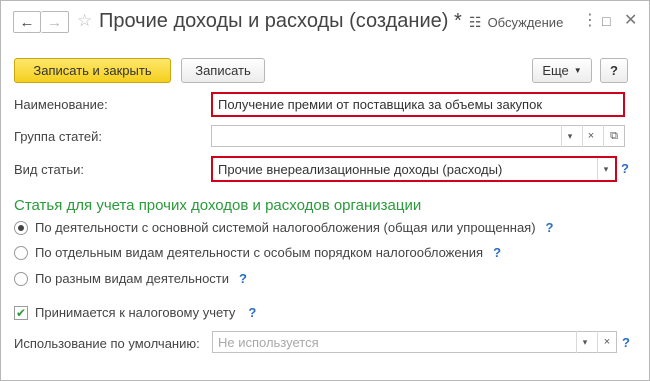 This screenshot has height=381, width=650. I want to click on star-icon: ☆, so click(84, 20).